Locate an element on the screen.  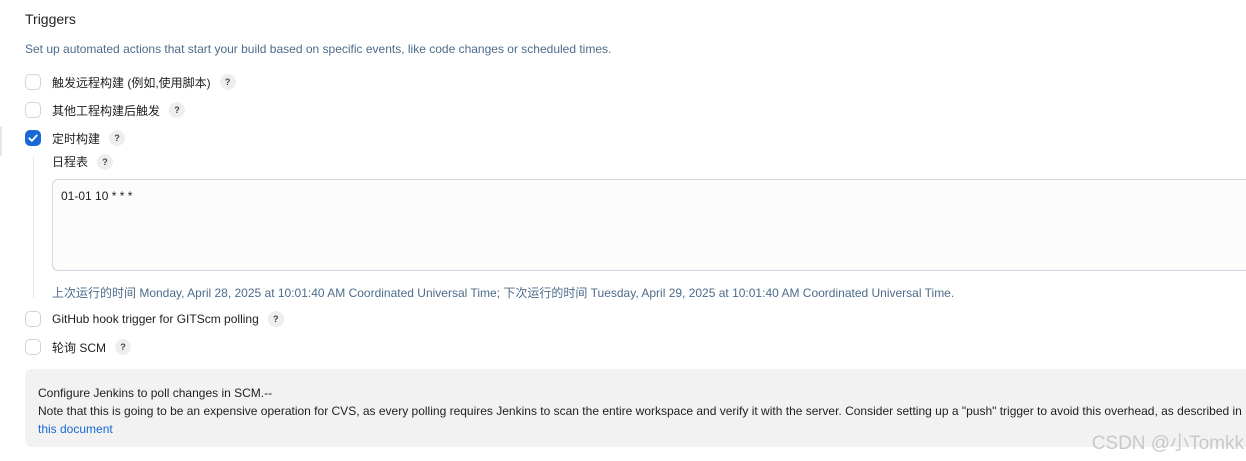
section-title: Triggers is located at coordinates (50, 19).